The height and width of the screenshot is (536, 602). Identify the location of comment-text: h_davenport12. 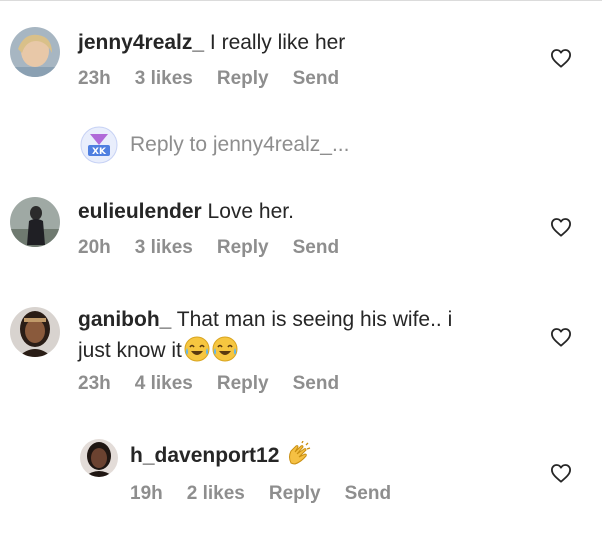
(220, 455).